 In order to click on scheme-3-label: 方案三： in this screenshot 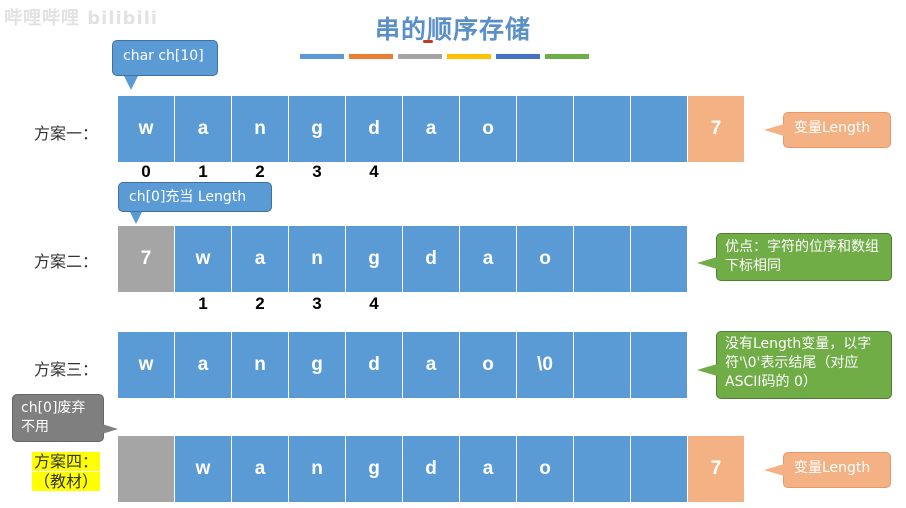, I will do `click(66, 369)`.